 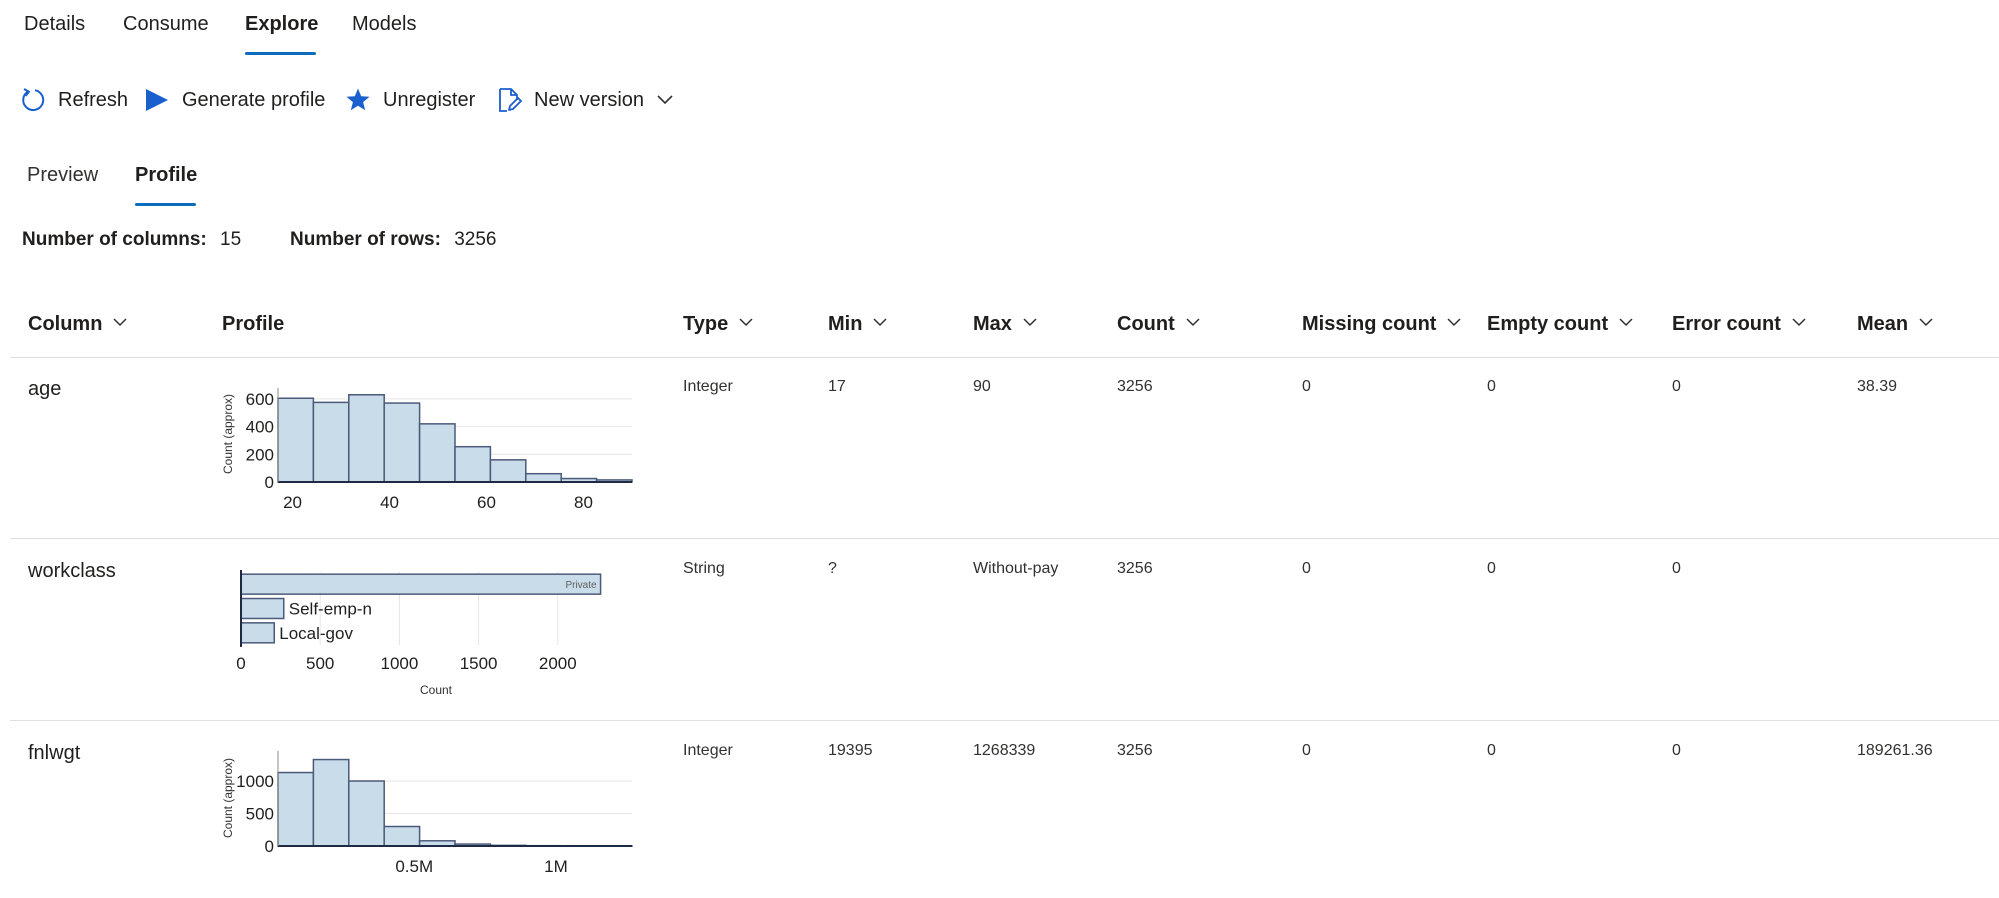 What do you see at coordinates (254, 99) in the screenshot?
I see `generate-profile-label: Generate profile` at bounding box center [254, 99].